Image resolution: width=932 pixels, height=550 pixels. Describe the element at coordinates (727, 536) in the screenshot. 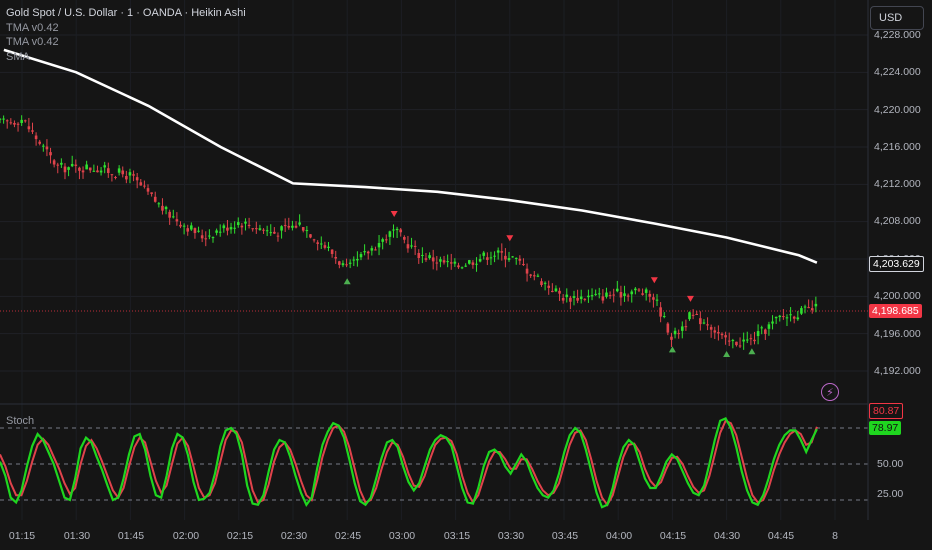

I see `time-tick: 04:30` at that location.